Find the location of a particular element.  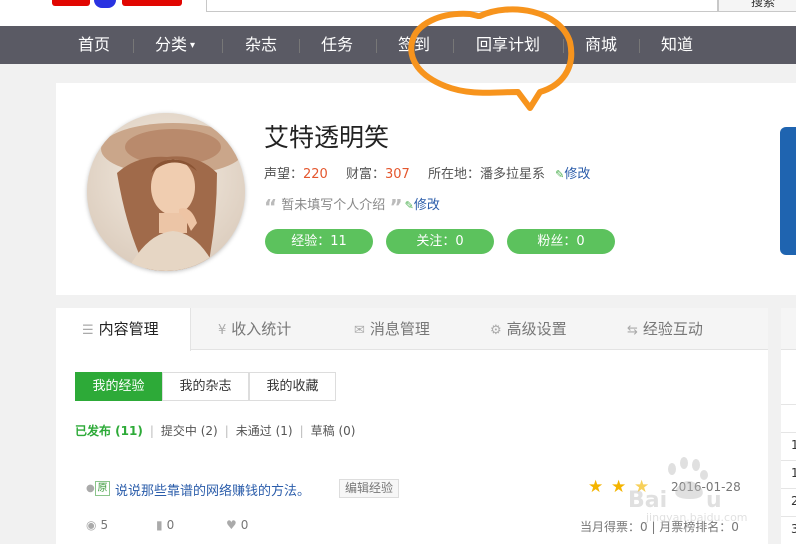

avatar is located at coordinates (166, 192).